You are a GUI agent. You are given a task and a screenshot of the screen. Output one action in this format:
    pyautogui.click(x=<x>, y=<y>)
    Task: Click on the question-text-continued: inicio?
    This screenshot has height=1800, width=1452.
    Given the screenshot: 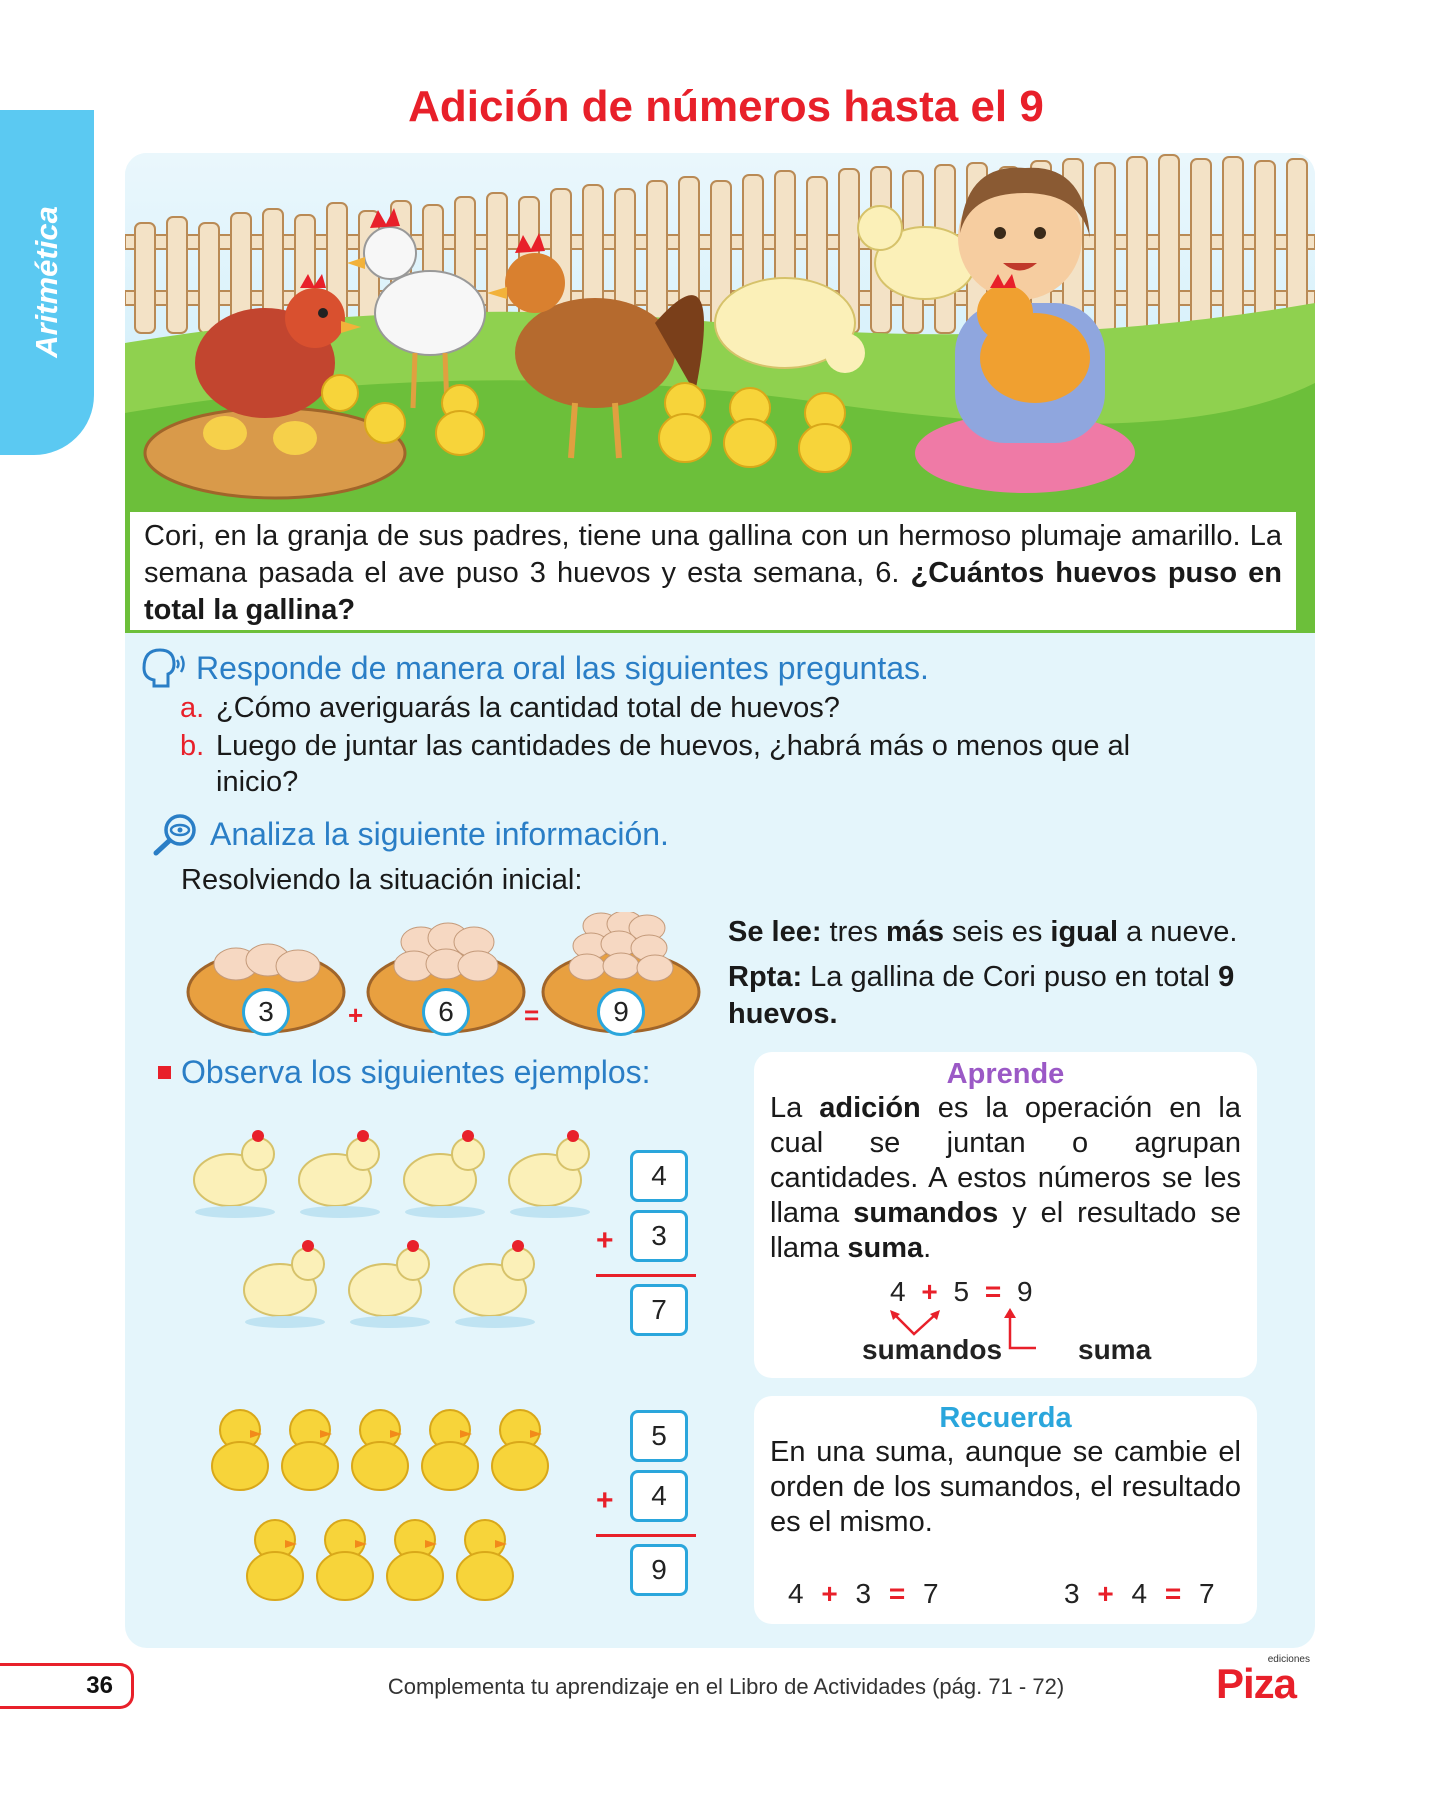 What is the action you would take?
    pyautogui.click(x=257, y=782)
    